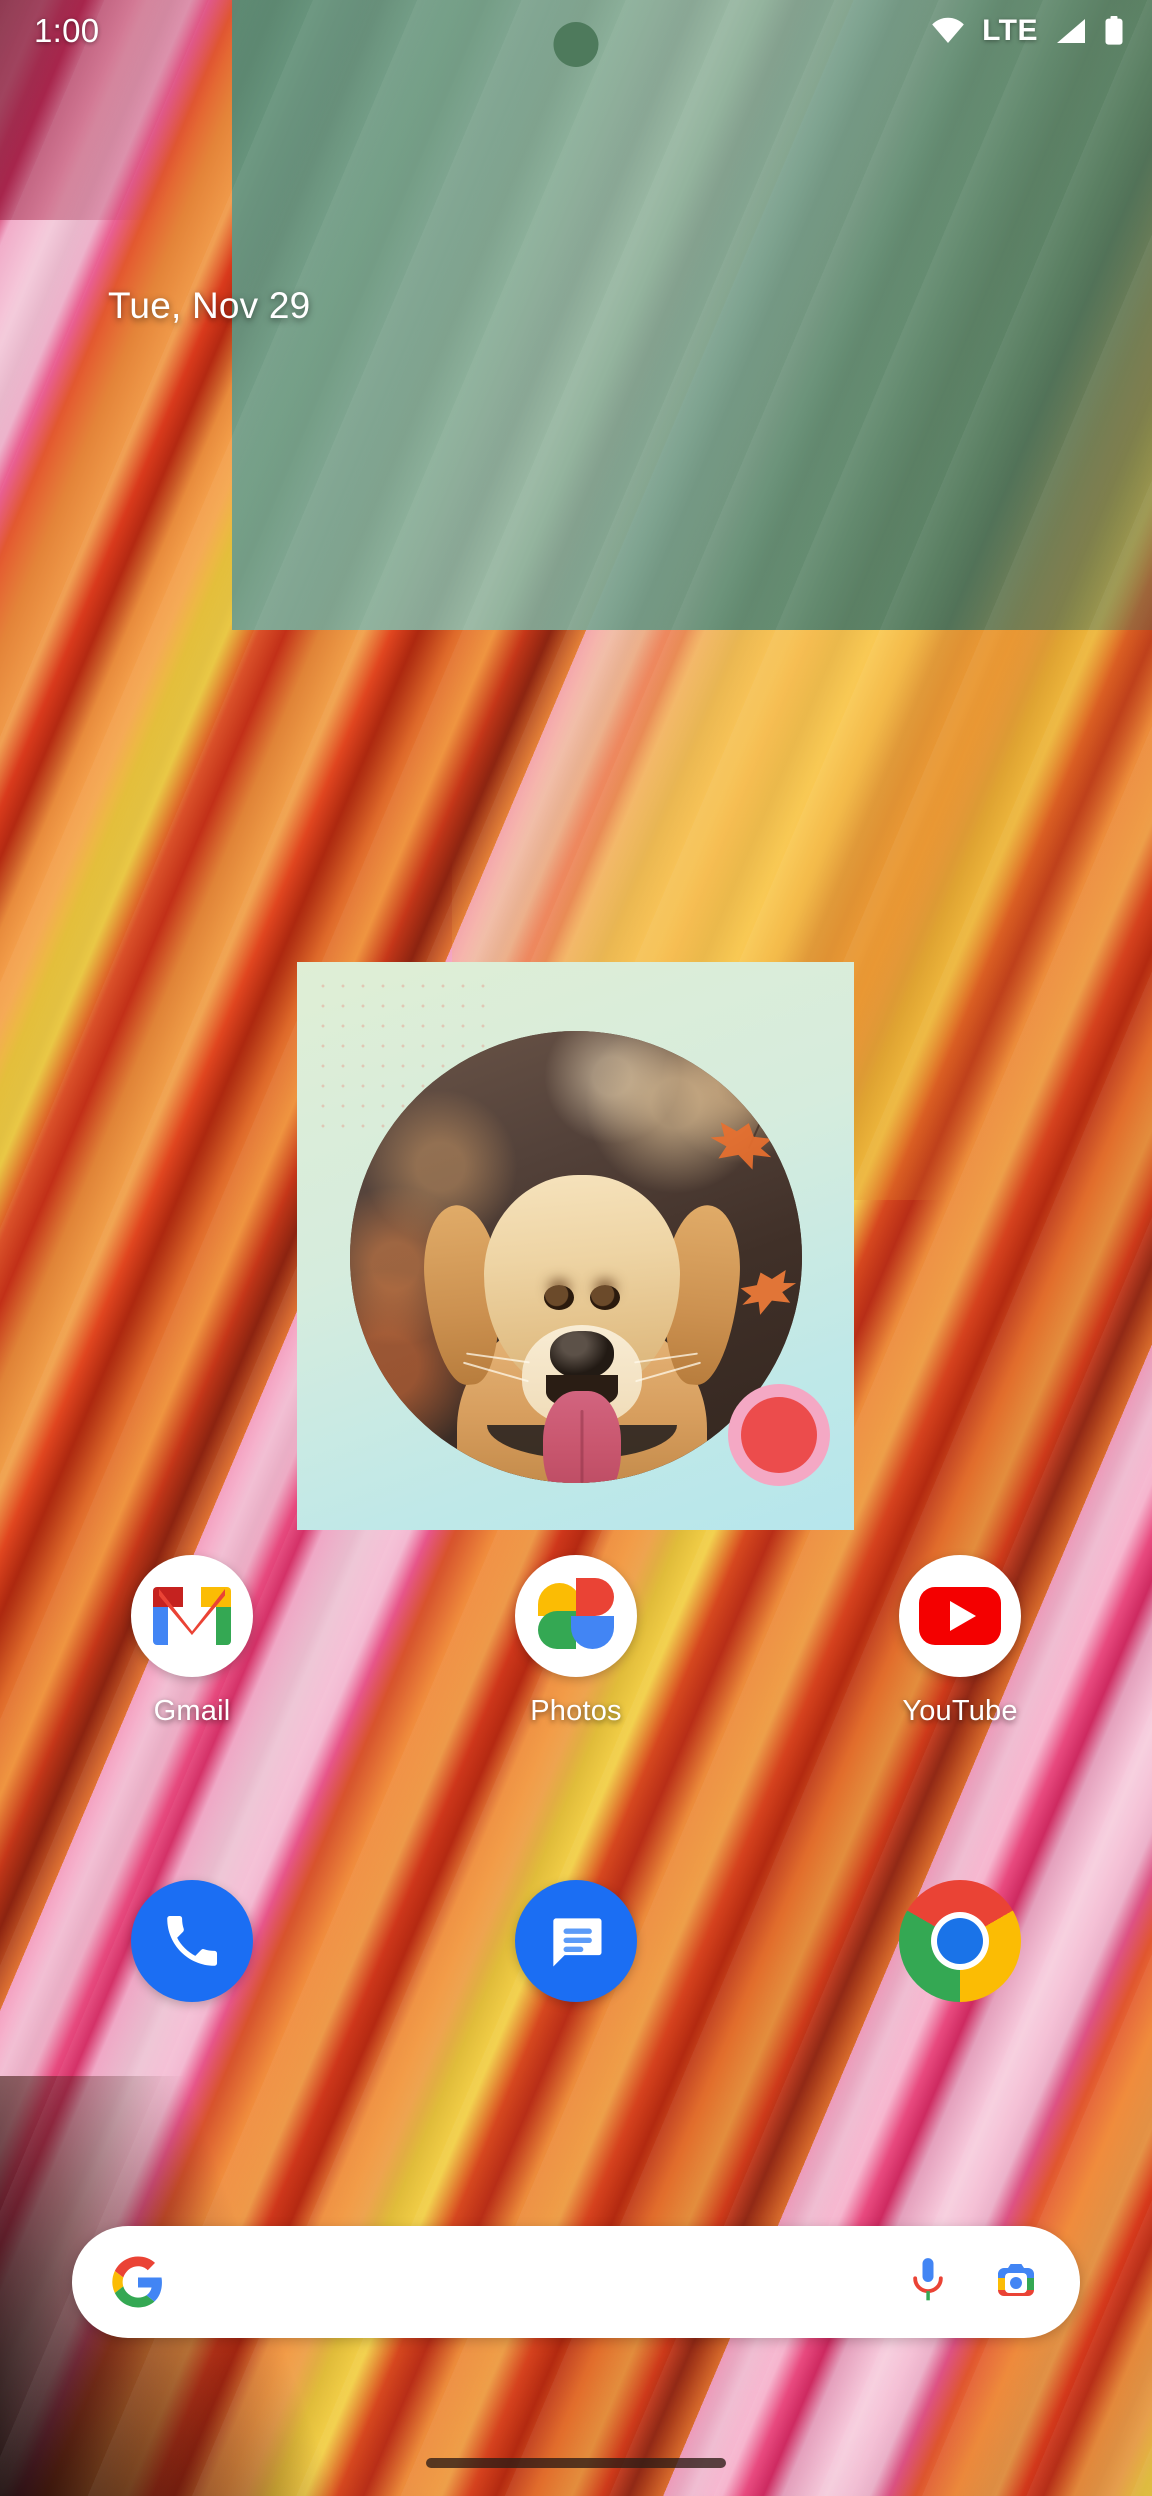  I want to click on gmail-m-glyph, so click(192, 1616).